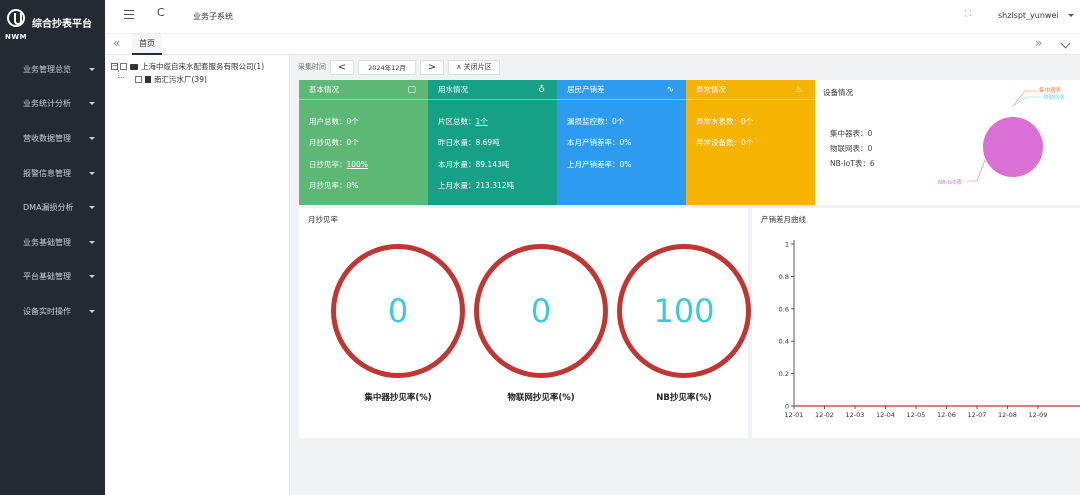 The width and height of the screenshot is (1080, 495). I want to click on abnormal-meter-count: 异常水表数：0个, so click(725, 121).